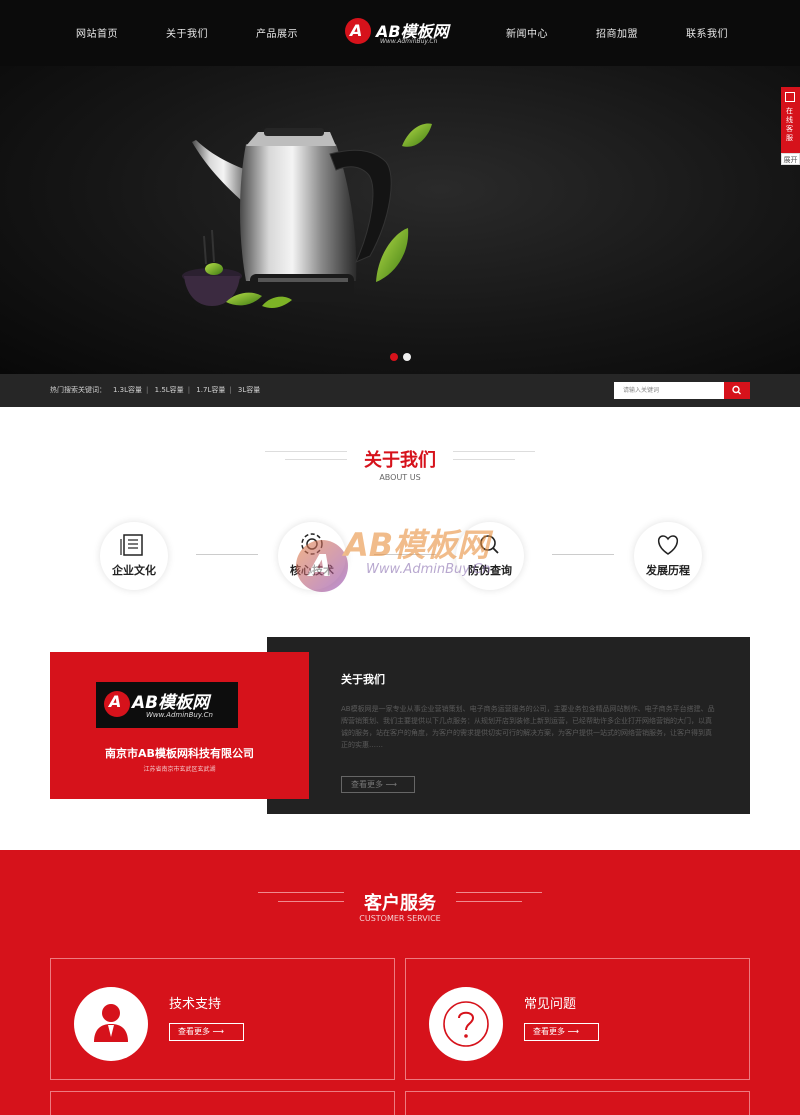  Describe the element at coordinates (187, 390) in the screenshot. I see `keywords-list: 1.3L容量 | 1.5L容量 | 1.7L容量 | 3L容量` at that location.